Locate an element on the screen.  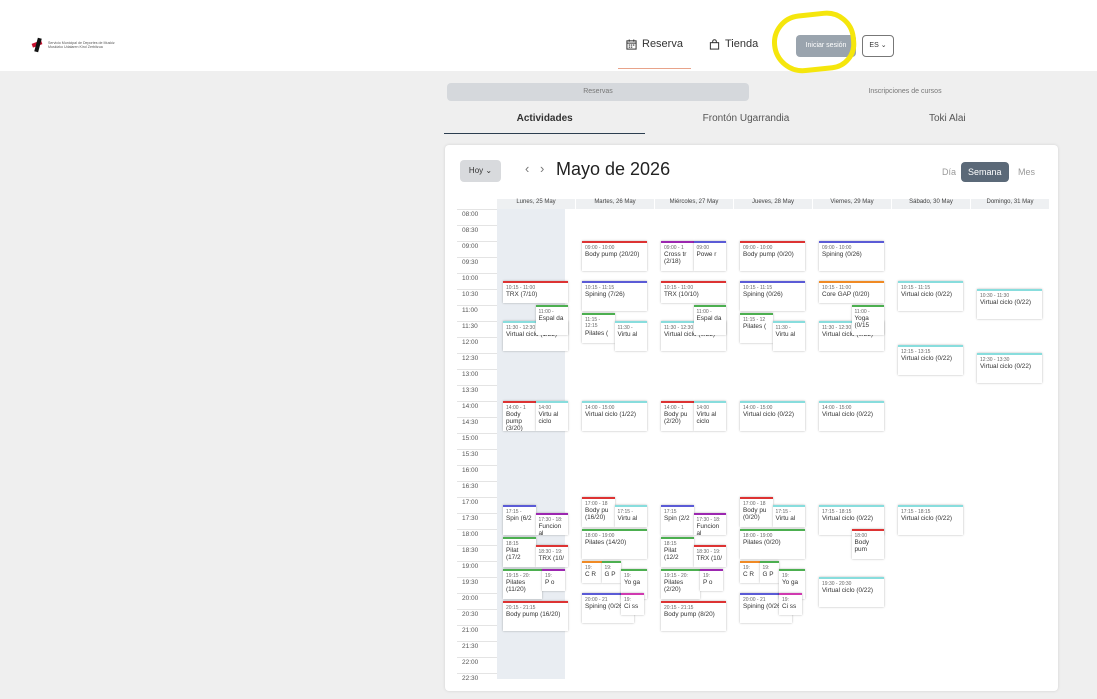
event-card: 17:00 - 18 Body pu (16/20) is located at coordinates (598, 512).